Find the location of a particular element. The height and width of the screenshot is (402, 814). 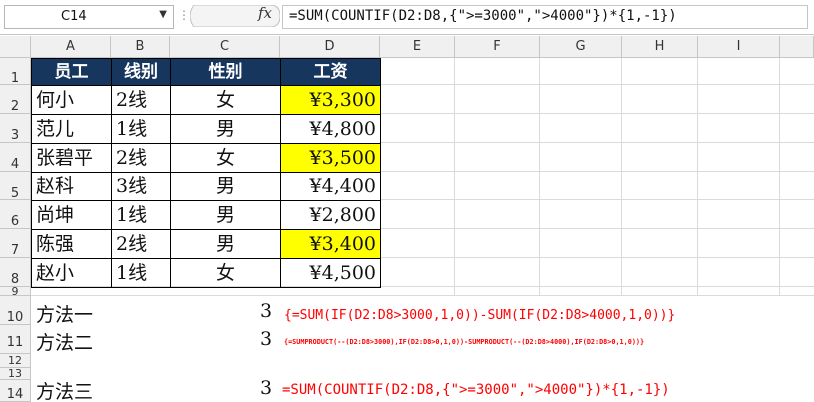

table-header-employee: 员工 is located at coordinates (71, 72).